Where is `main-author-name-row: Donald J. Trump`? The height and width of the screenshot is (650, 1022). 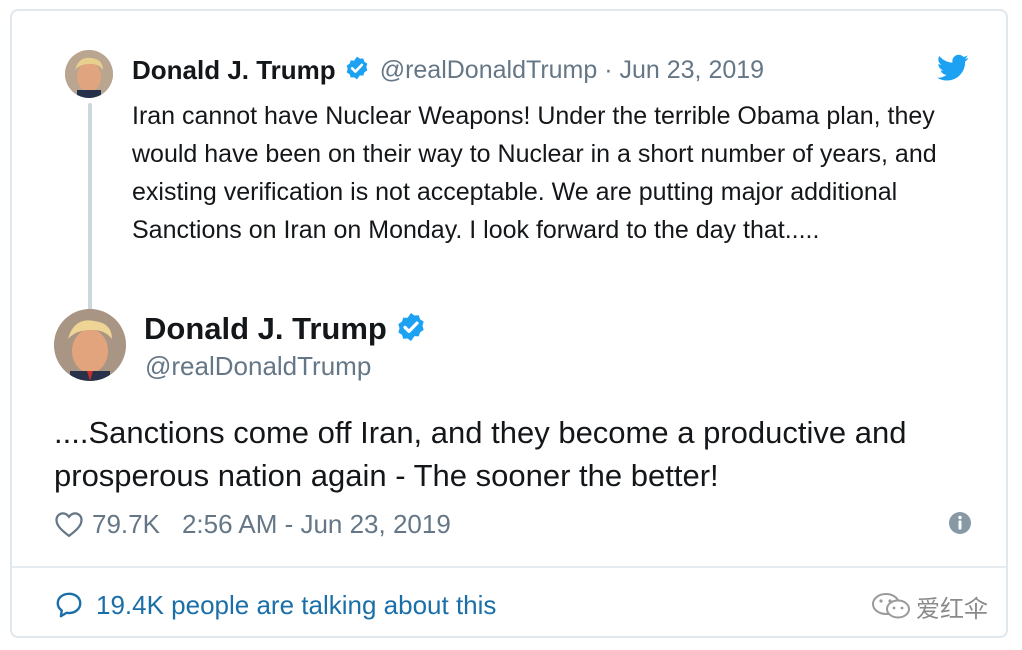 main-author-name-row: Donald J. Trump is located at coordinates (285, 329).